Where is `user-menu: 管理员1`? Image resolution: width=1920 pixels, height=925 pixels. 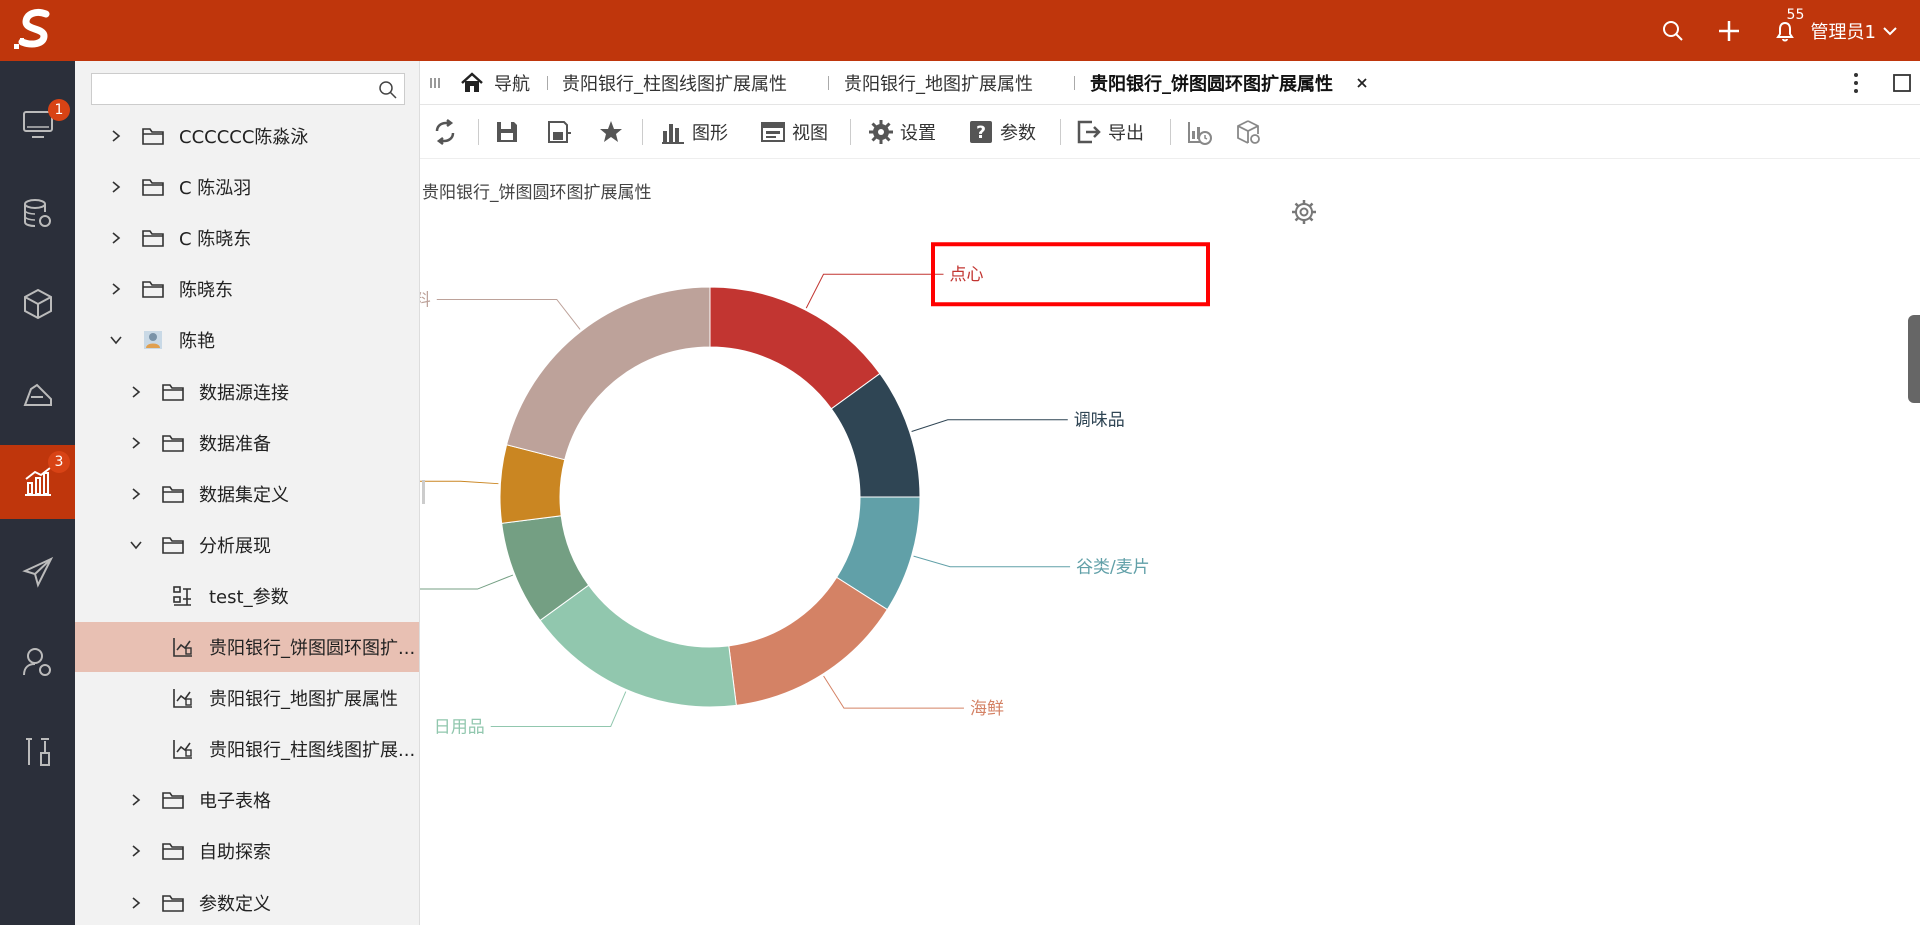
user-menu: 管理员1 is located at coordinates (1854, 31).